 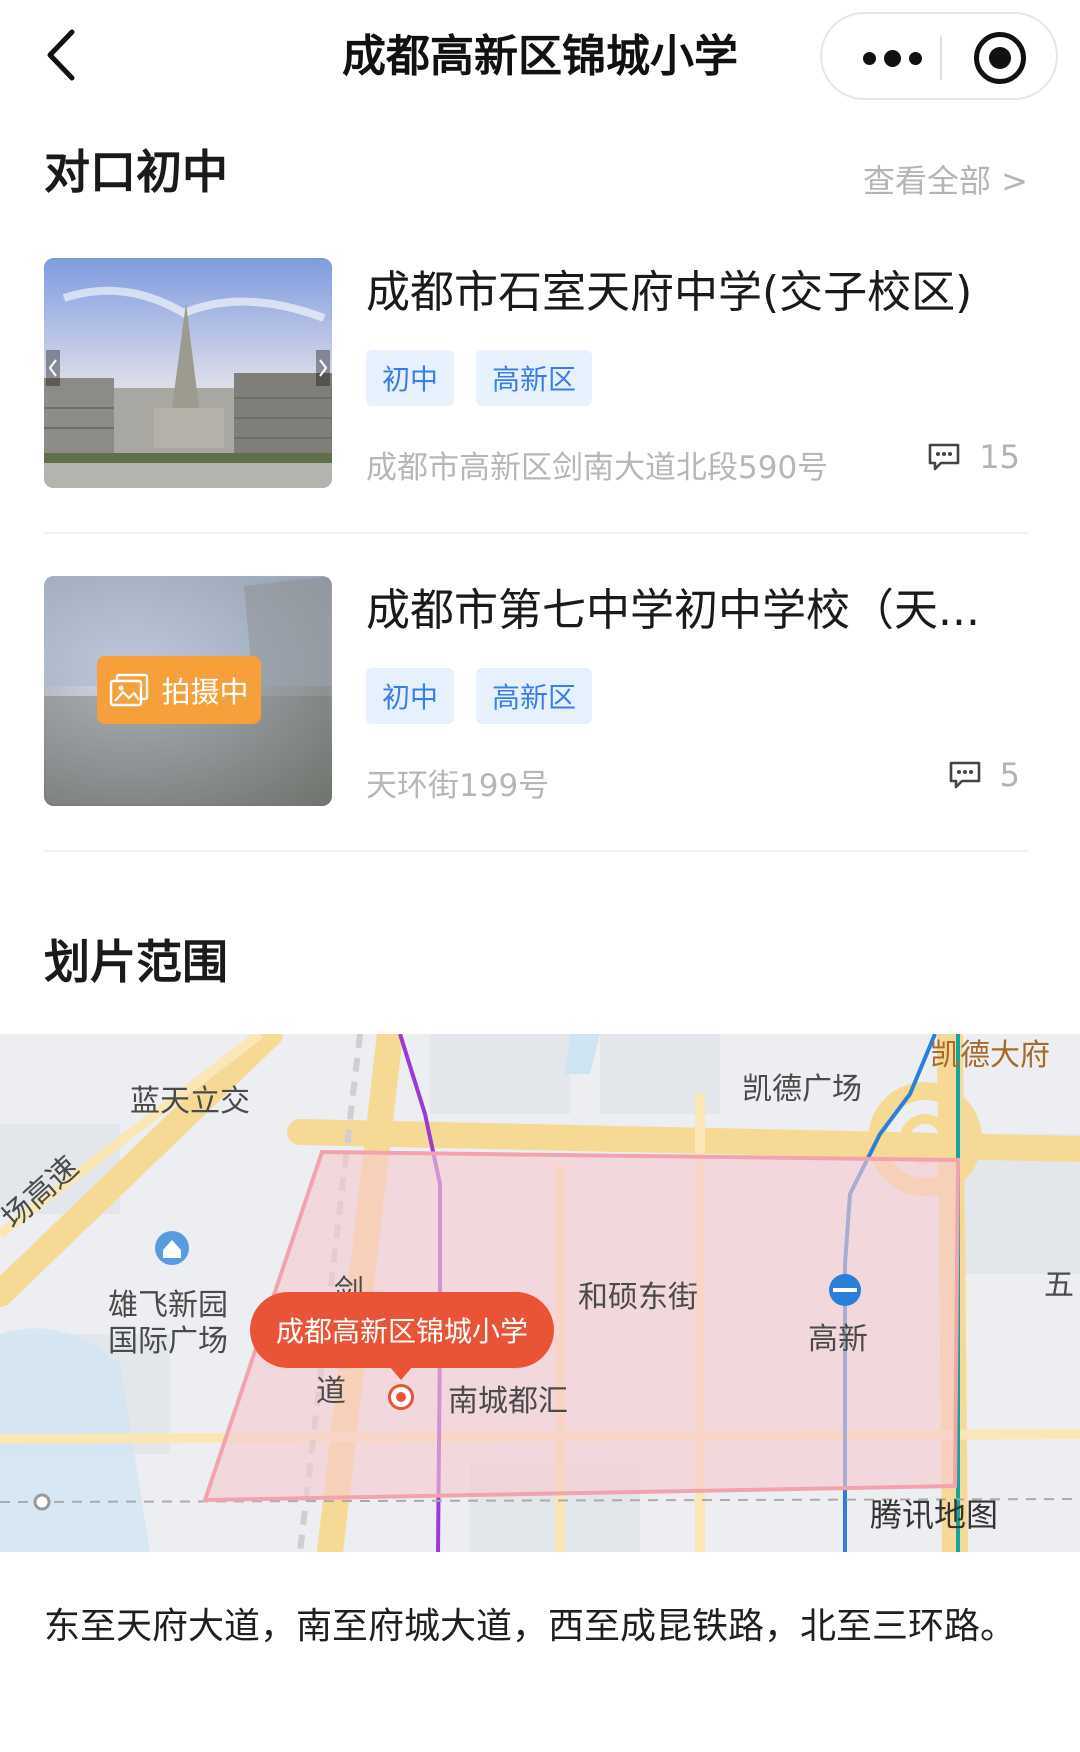 I want to click on comment-count-value: 5, so click(x=1009, y=775).